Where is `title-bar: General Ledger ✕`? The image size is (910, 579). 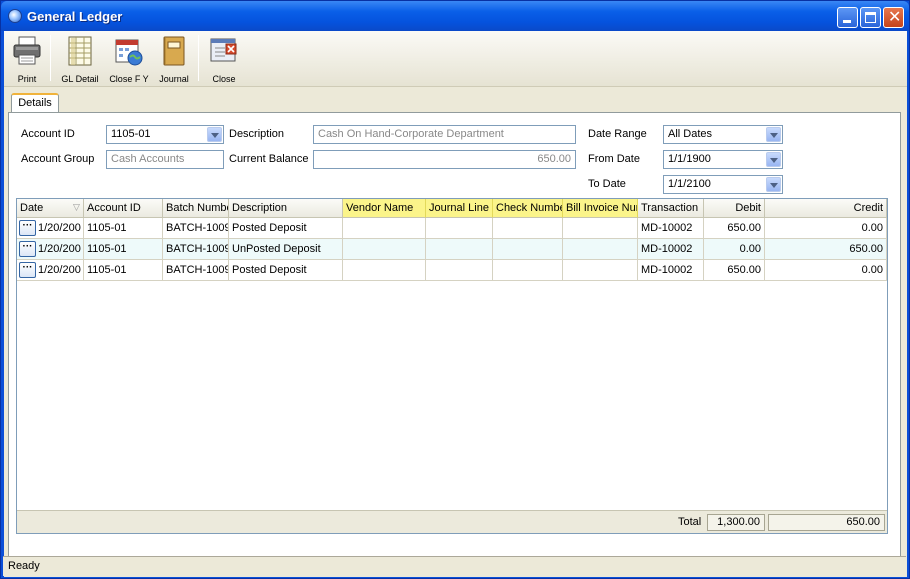
title-bar: General Ledger ✕ is located at coordinates (455, 16).